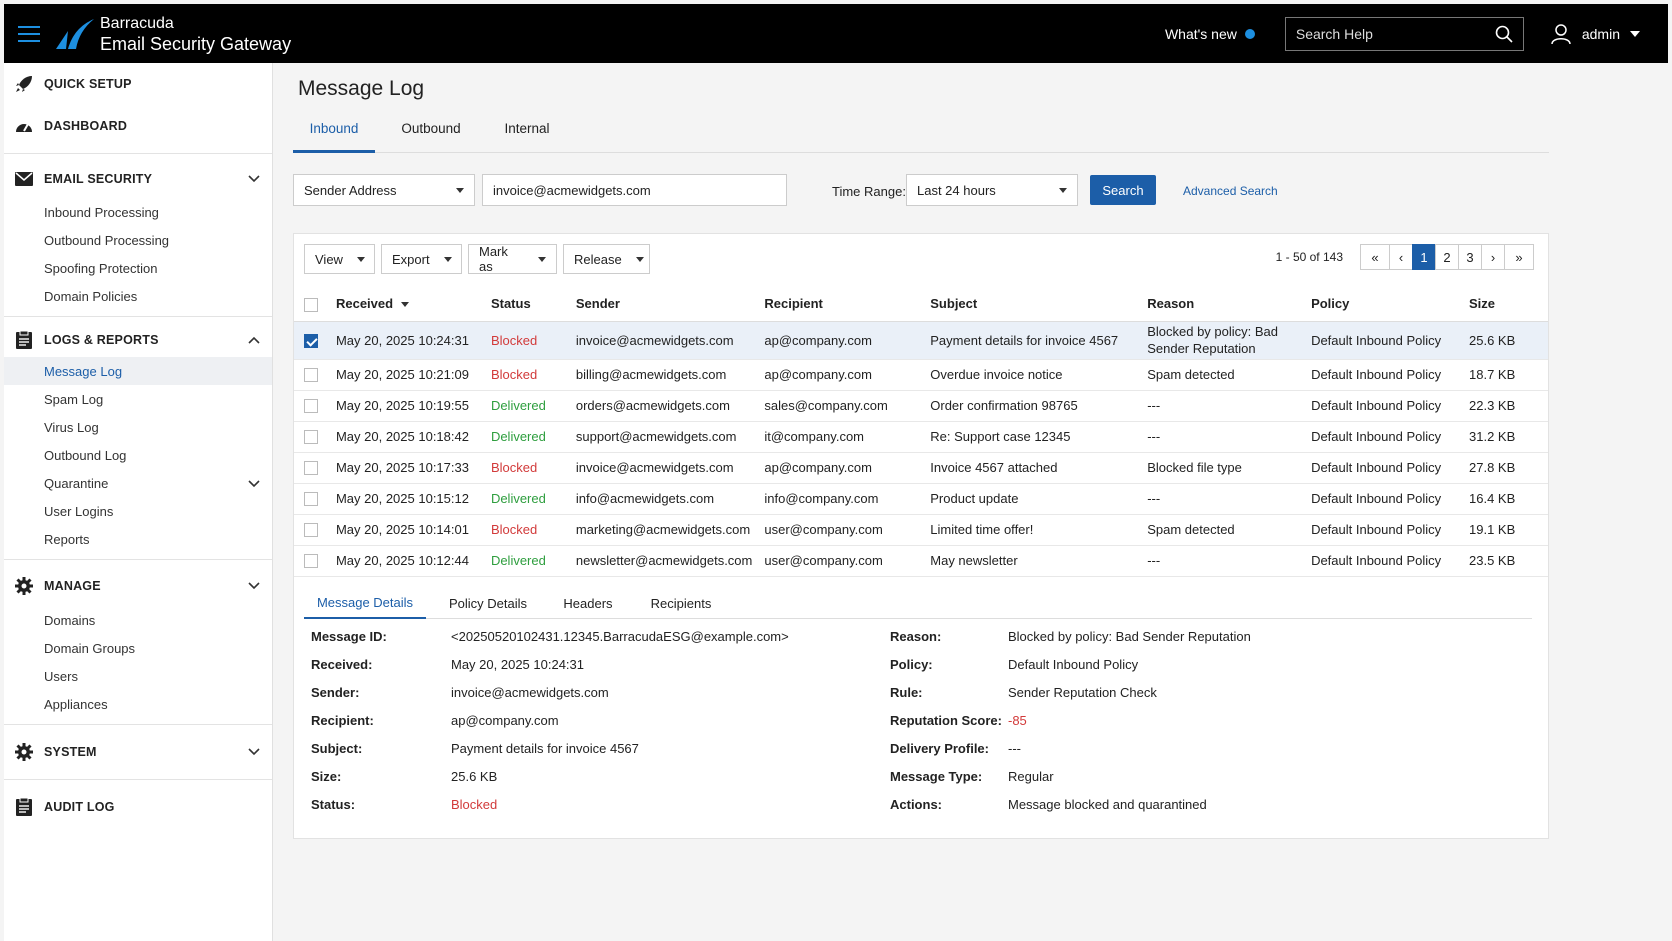 The height and width of the screenshot is (941, 1672). What do you see at coordinates (407, 304) in the screenshot?
I see `column-header-received: Received` at bounding box center [407, 304].